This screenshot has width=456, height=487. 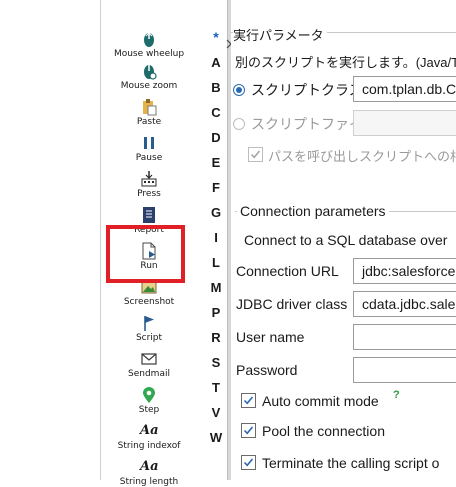 I want to click on terminate-script-checkbox, so click(x=248, y=462).